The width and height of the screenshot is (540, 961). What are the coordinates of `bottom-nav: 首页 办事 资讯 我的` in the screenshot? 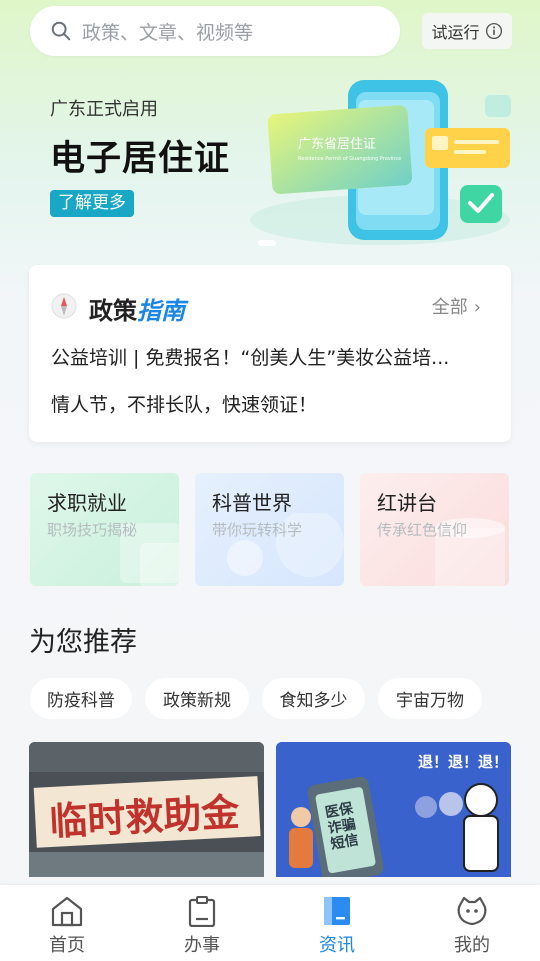 It's located at (270, 923).